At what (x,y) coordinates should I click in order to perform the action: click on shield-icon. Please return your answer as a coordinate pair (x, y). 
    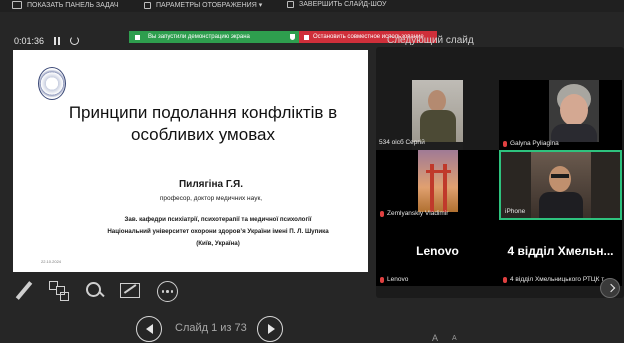
    Looking at the image, I should click on (292, 37).